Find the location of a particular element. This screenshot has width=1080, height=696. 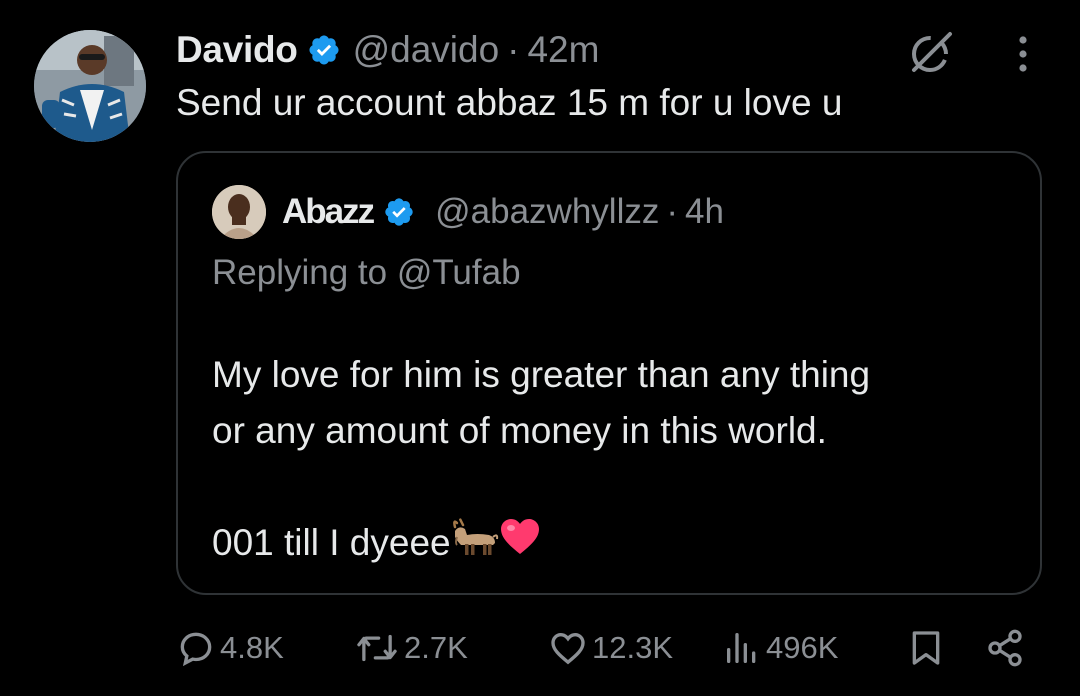

more-icon is located at coordinates (1023, 54).